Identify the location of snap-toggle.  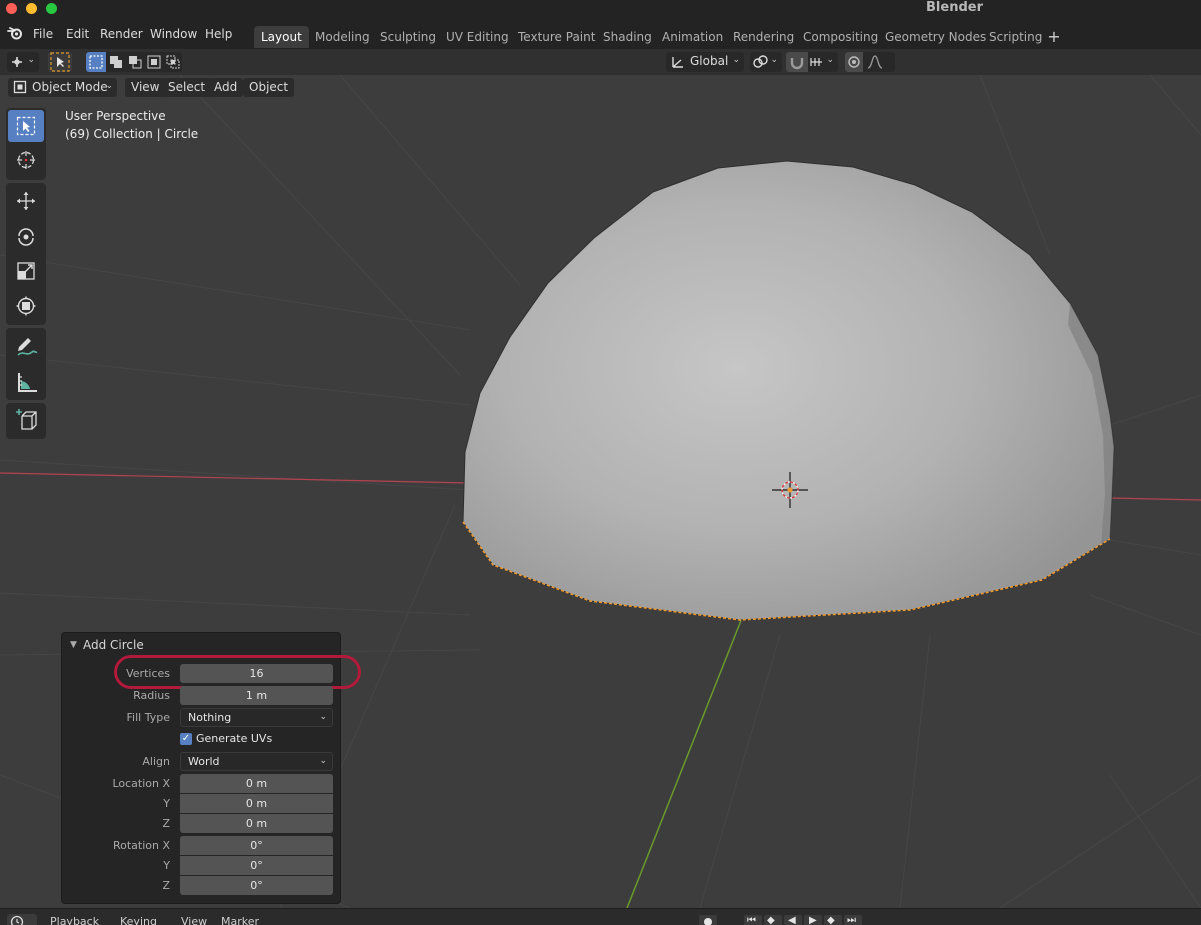
(797, 62).